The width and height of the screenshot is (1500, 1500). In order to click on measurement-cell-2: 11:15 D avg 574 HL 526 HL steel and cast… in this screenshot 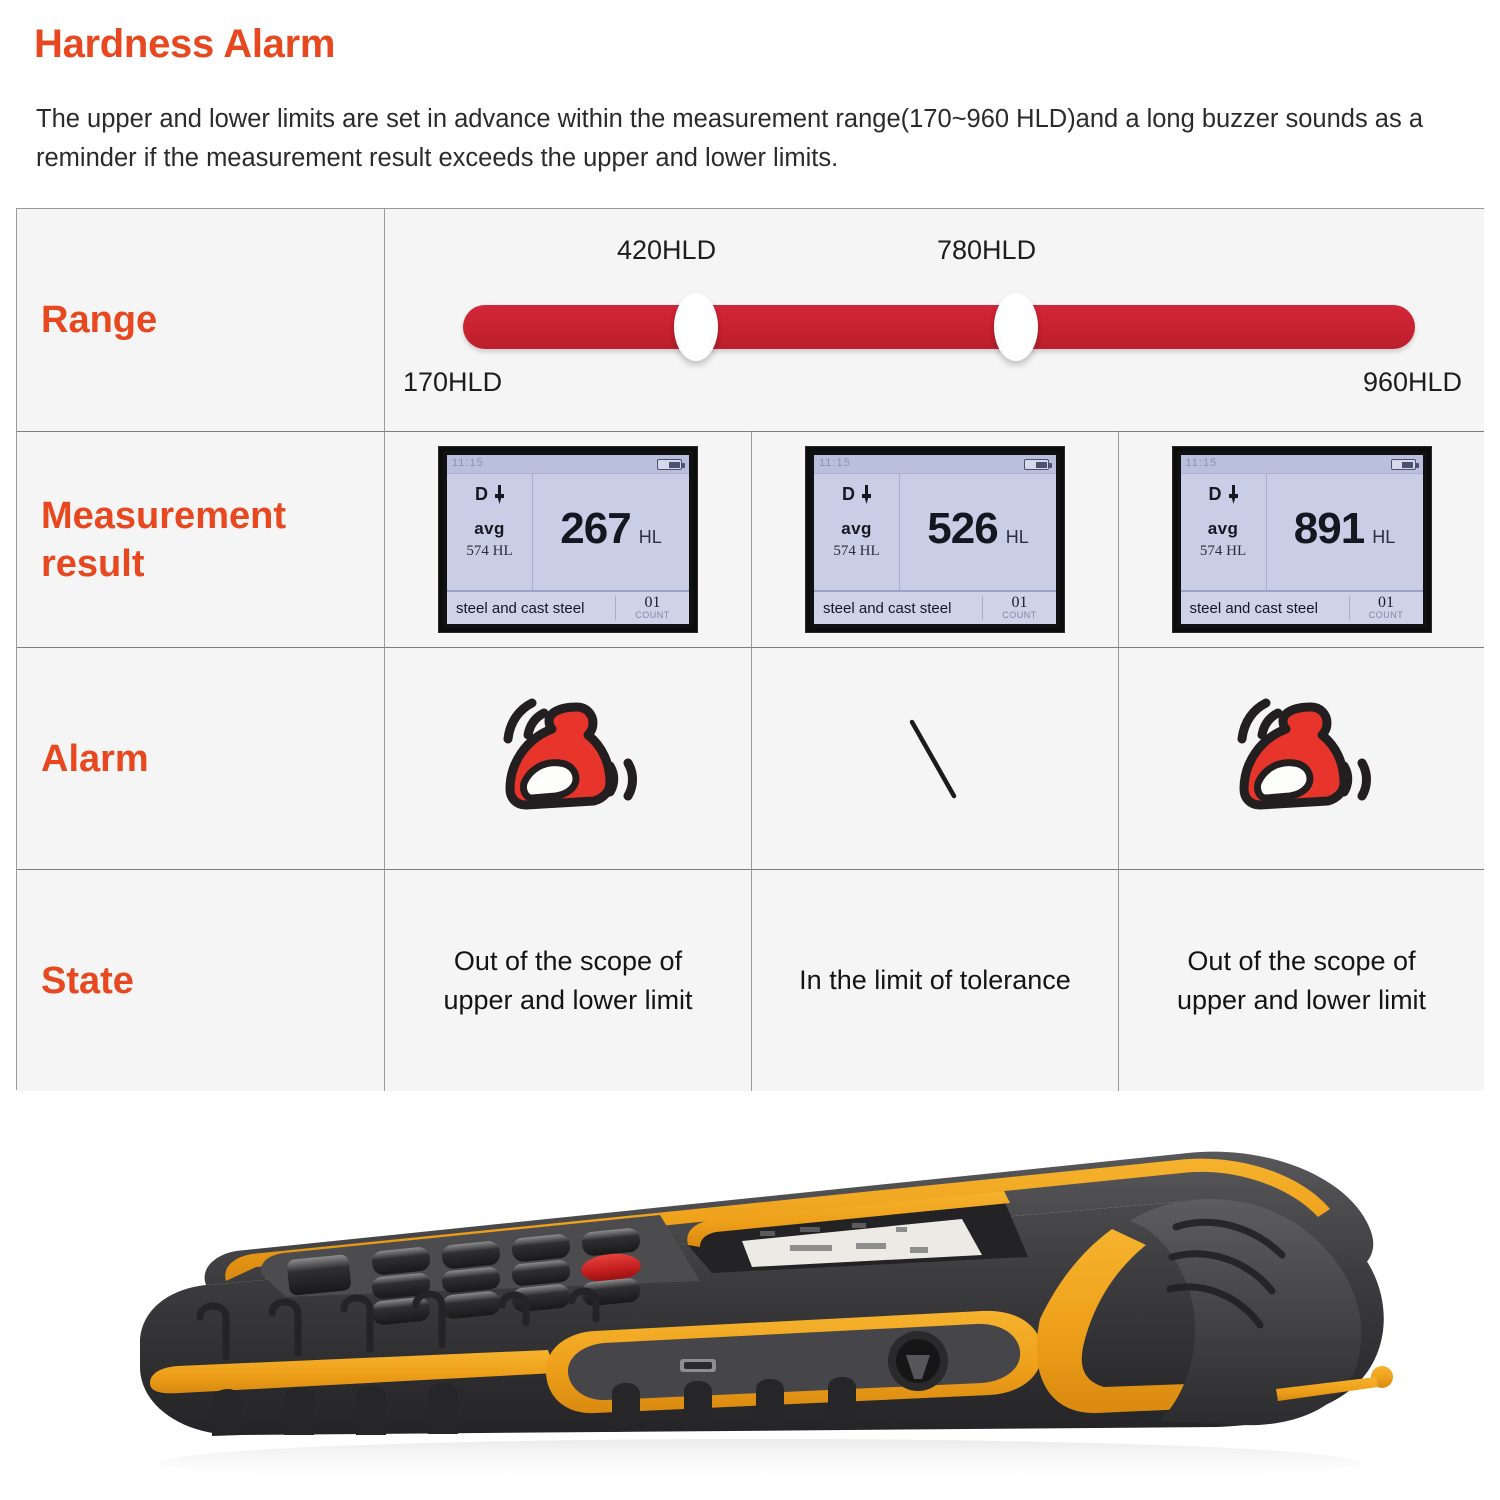, I will do `click(934, 539)`.